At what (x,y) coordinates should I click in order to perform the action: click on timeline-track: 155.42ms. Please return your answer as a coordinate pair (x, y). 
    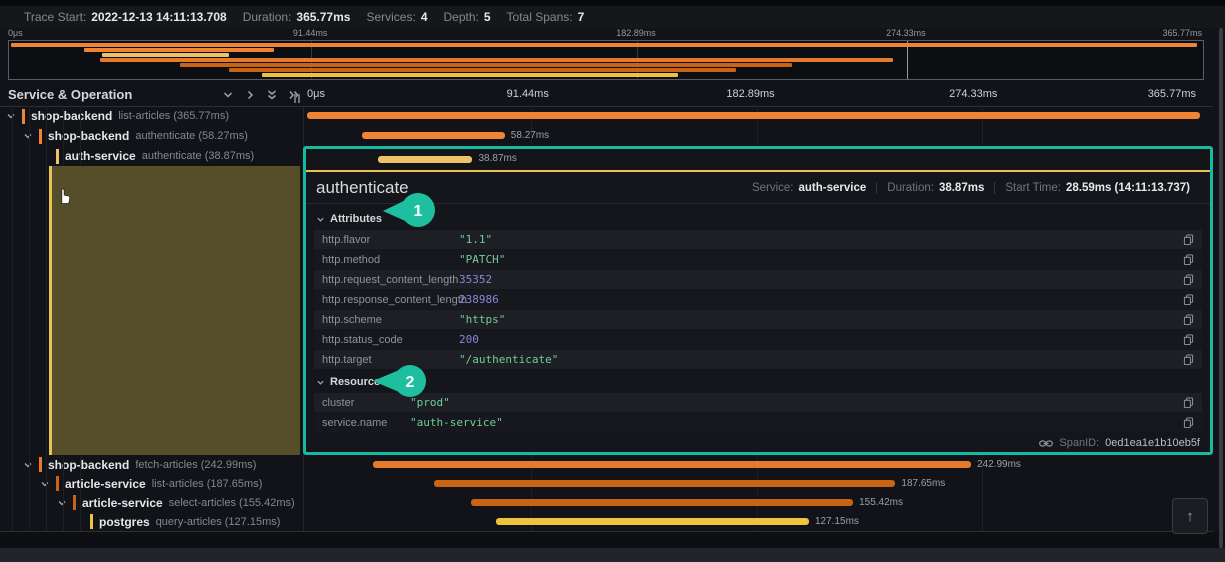
    Looking at the image, I should click on (755, 502).